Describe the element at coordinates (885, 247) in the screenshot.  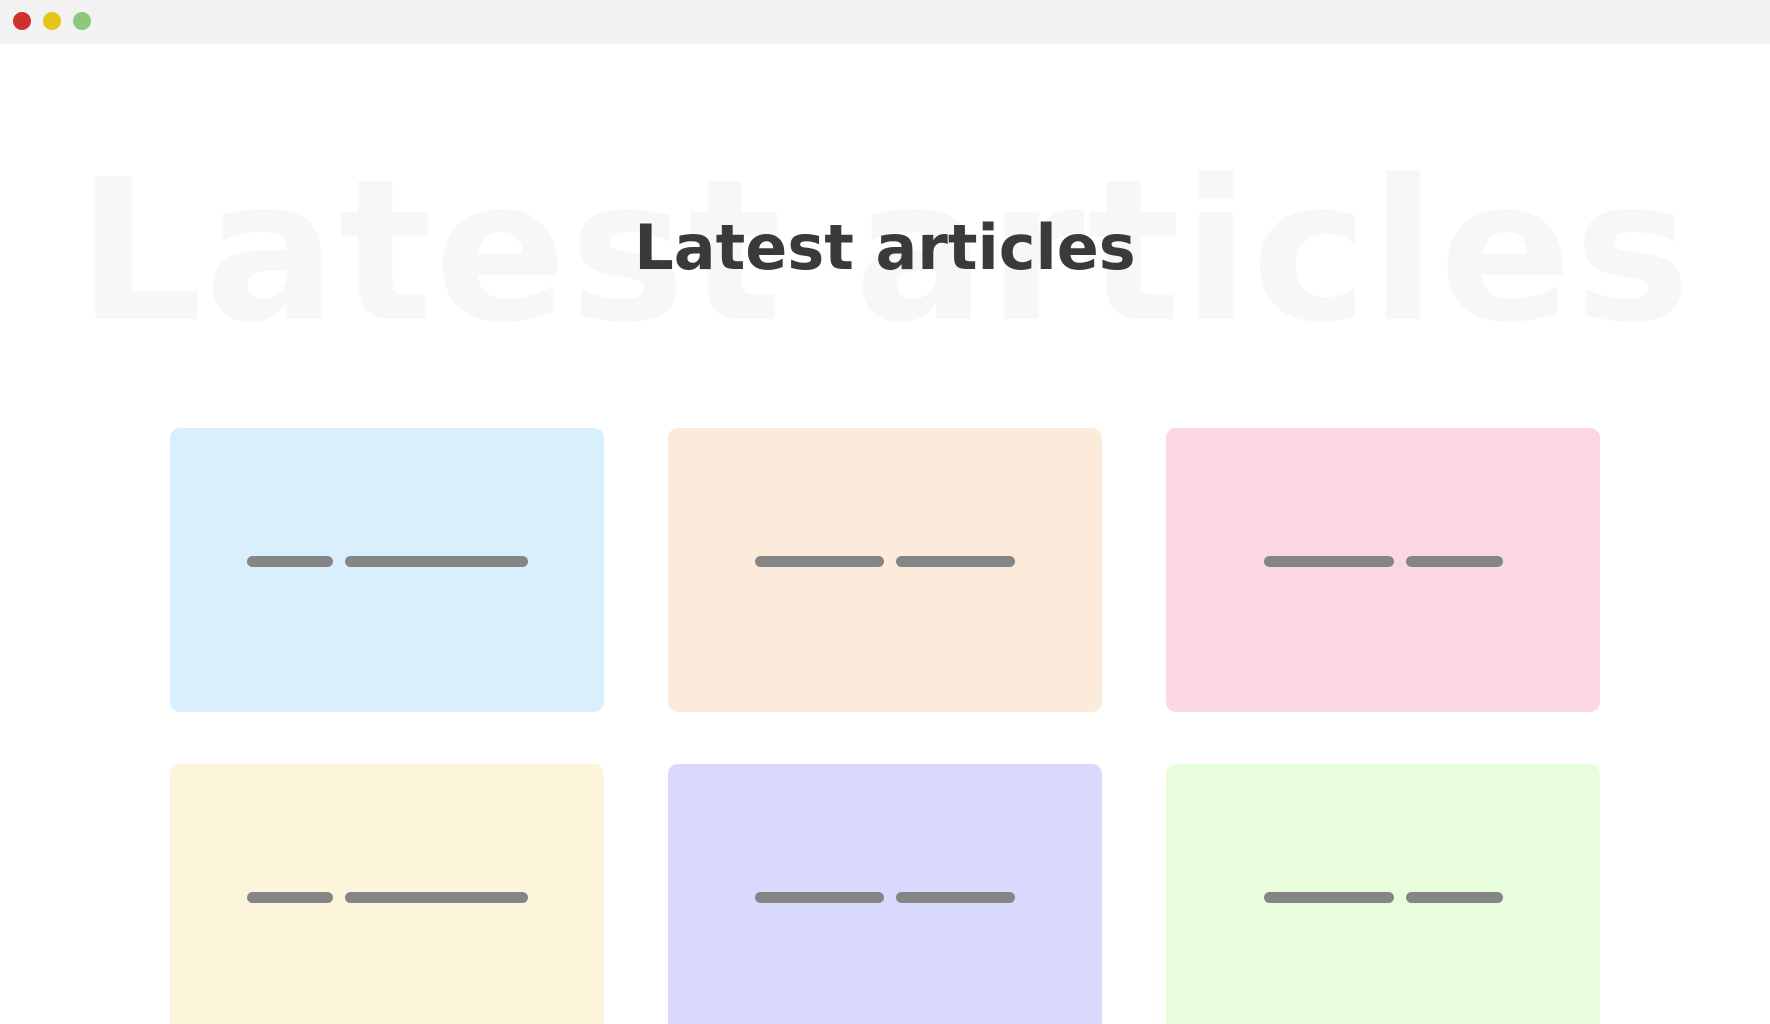
I see `page-title: Latest articles` at that location.